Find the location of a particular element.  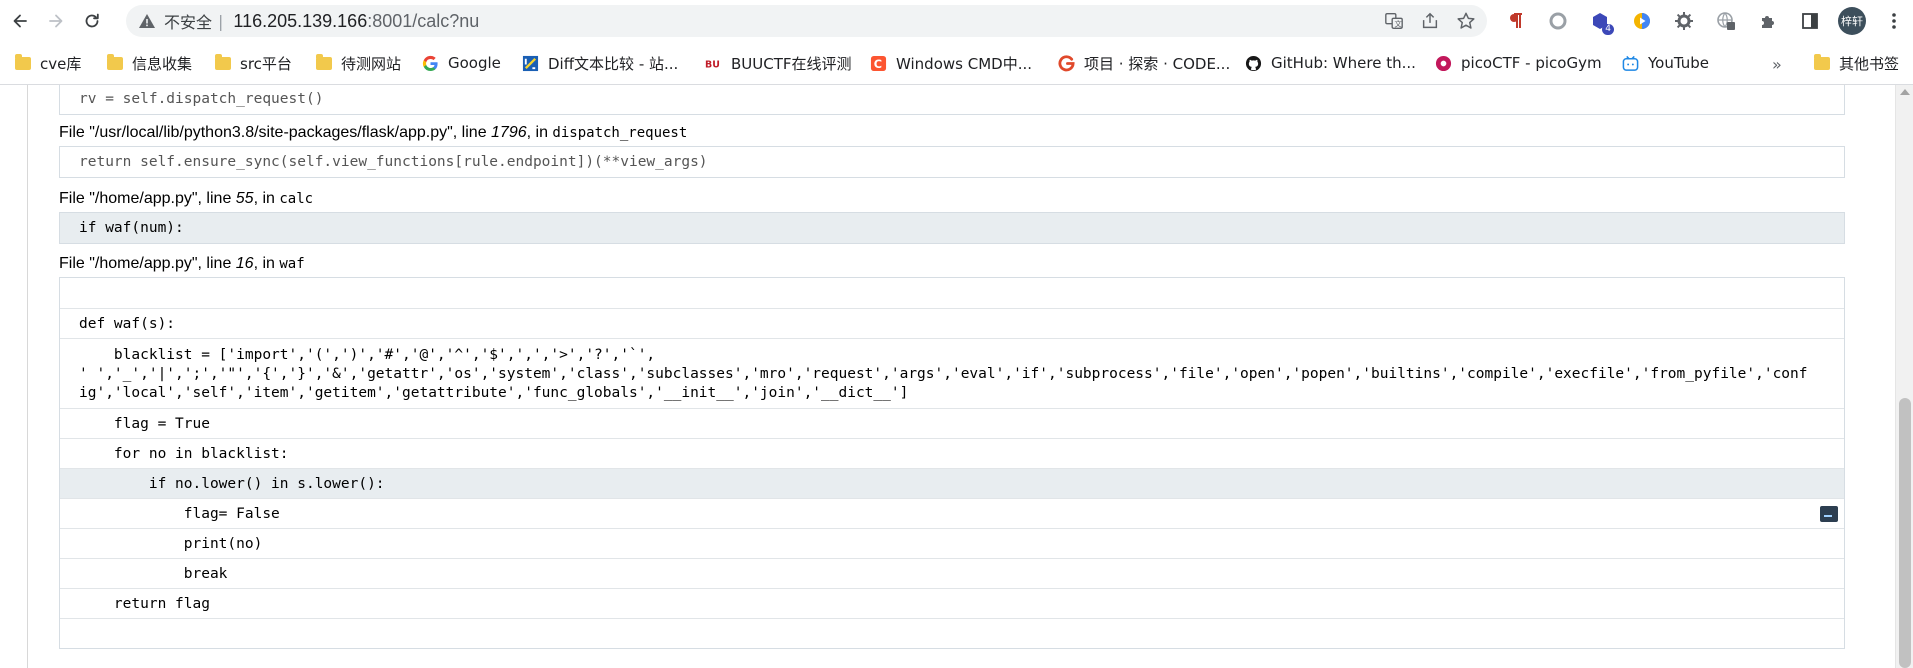

code-line: return flag is located at coordinates (952, 603).